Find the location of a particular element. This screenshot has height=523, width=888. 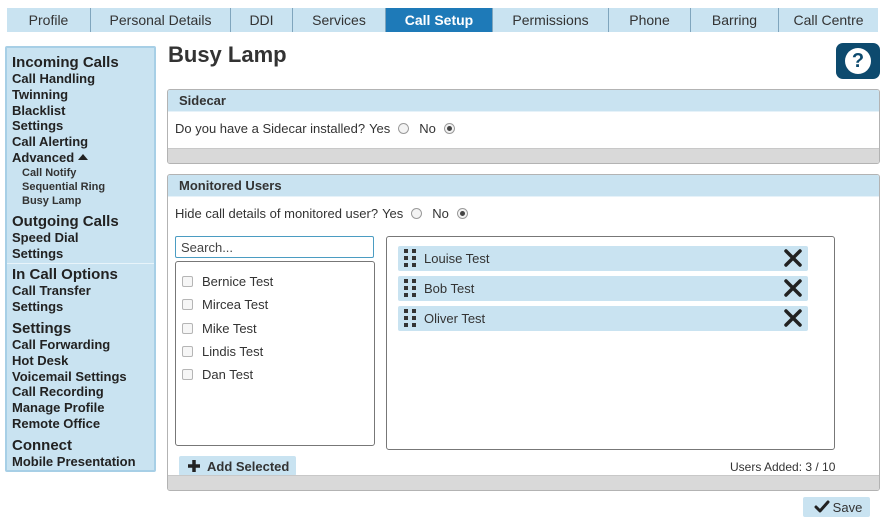

sidebar-item-call-alerting: Call Alerting is located at coordinates (83, 142).